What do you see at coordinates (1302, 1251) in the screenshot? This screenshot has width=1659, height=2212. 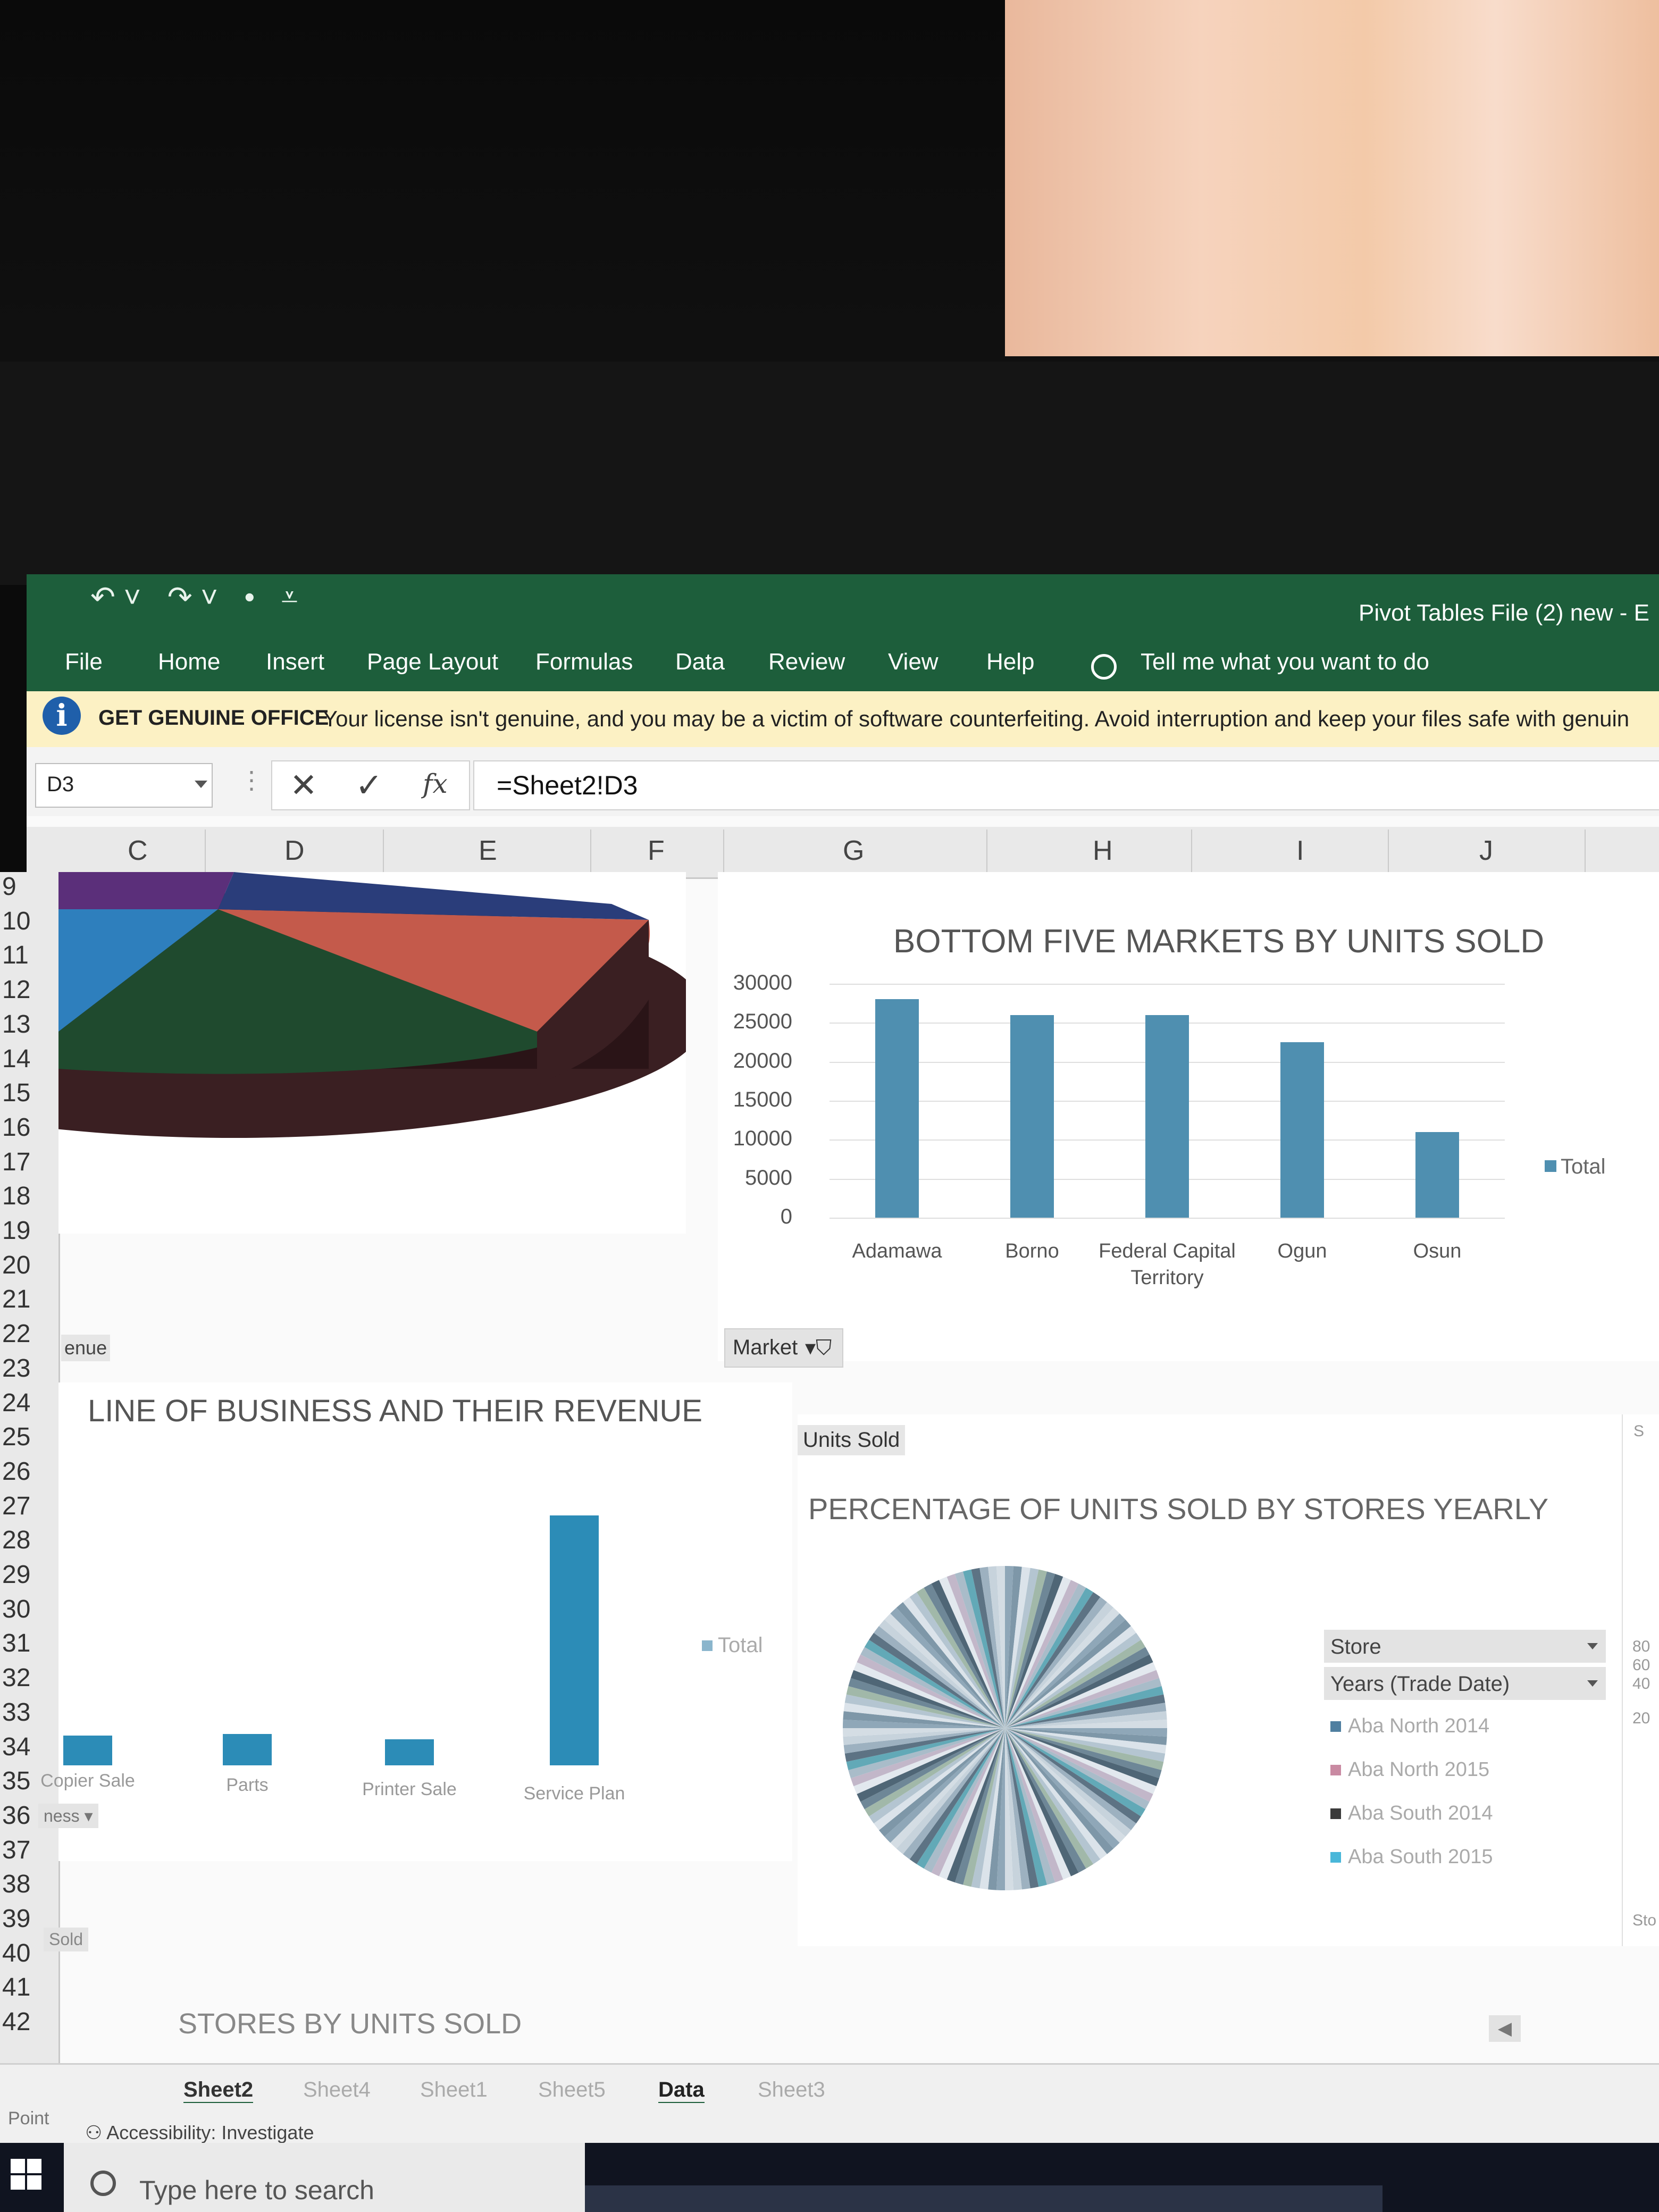 I see `x-category-label: Ogun` at bounding box center [1302, 1251].